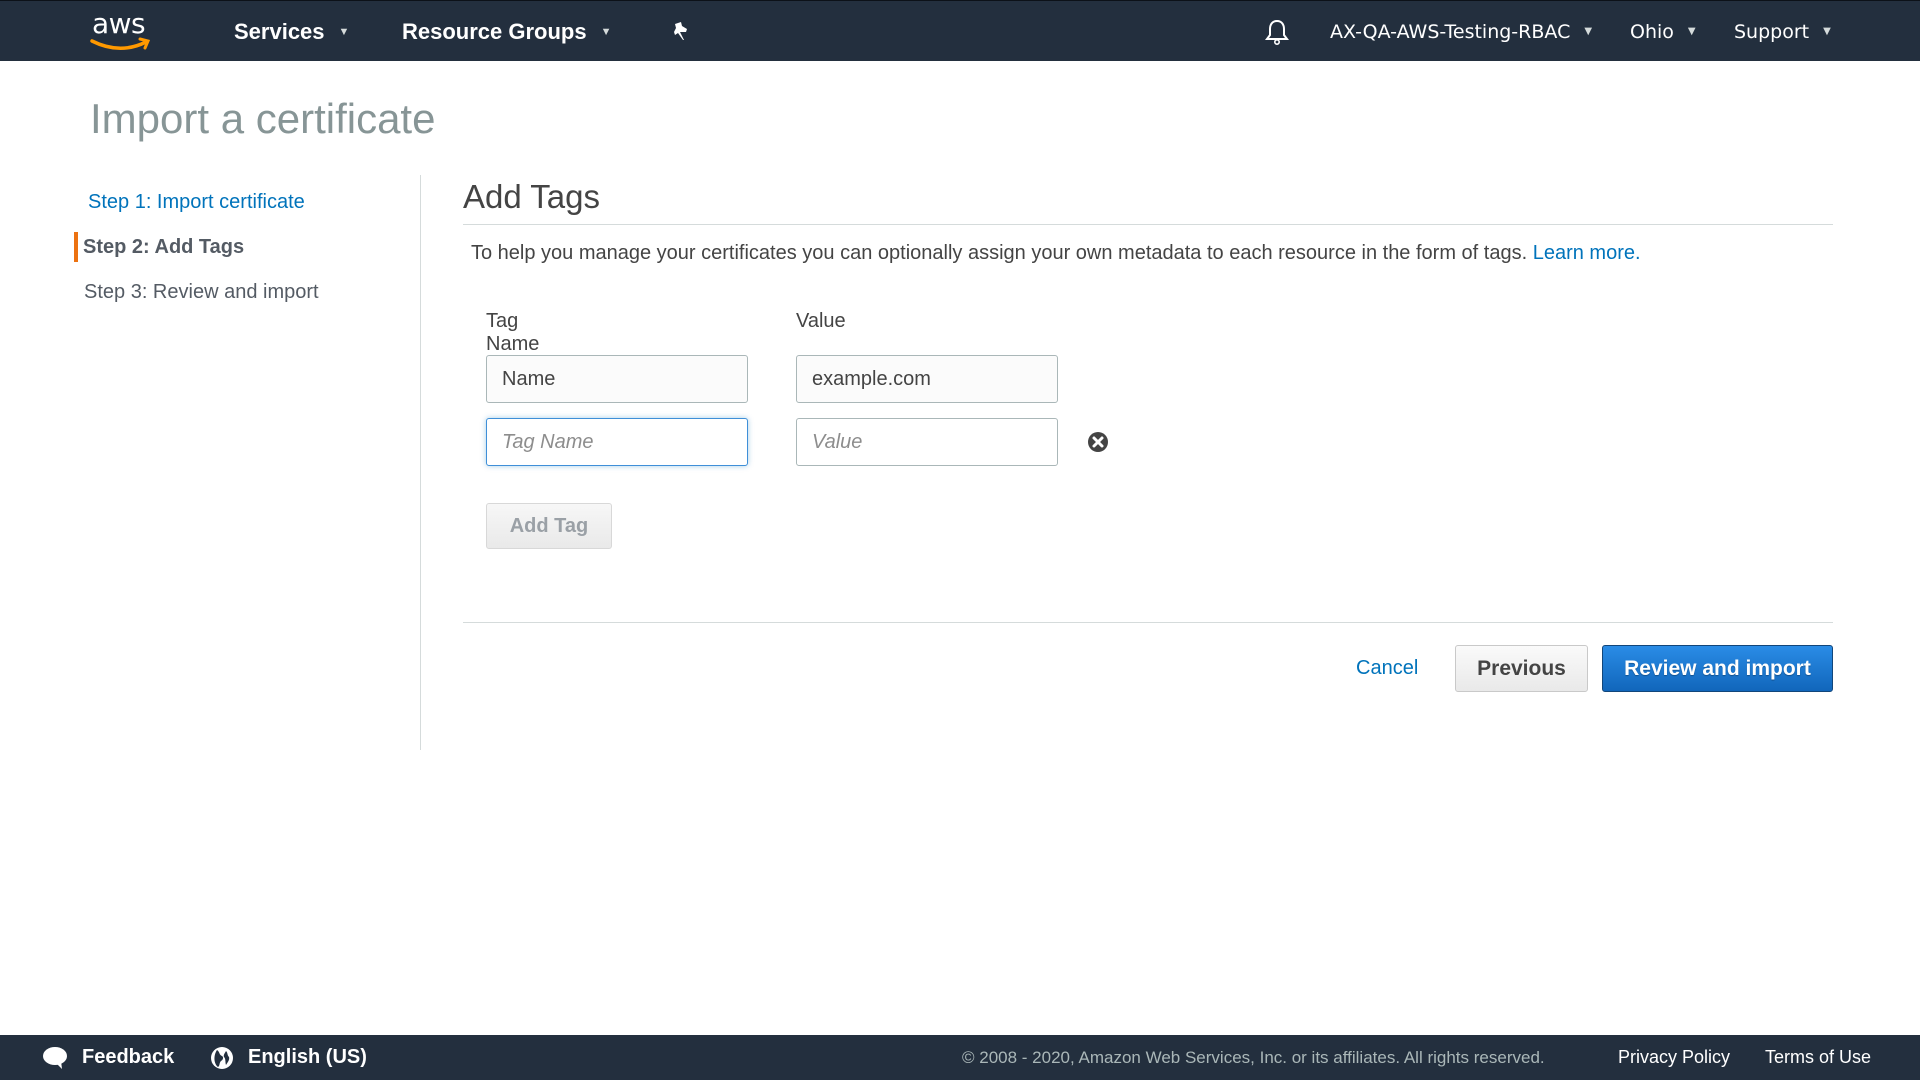 This screenshot has width=1920, height=1080. I want to click on learn-more-link: Learn more., so click(1587, 253).